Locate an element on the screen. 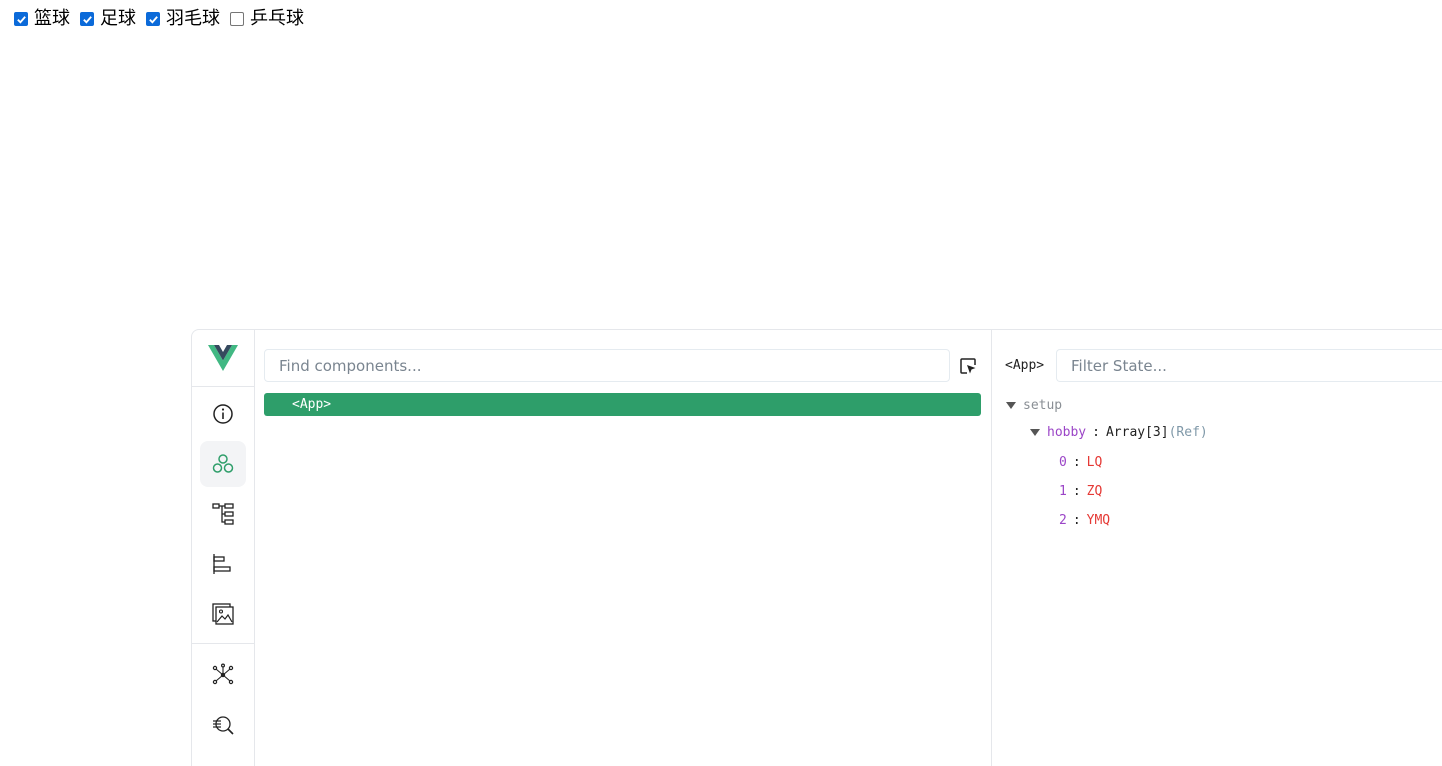  field-key: hobby is located at coordinates (1067, 432).